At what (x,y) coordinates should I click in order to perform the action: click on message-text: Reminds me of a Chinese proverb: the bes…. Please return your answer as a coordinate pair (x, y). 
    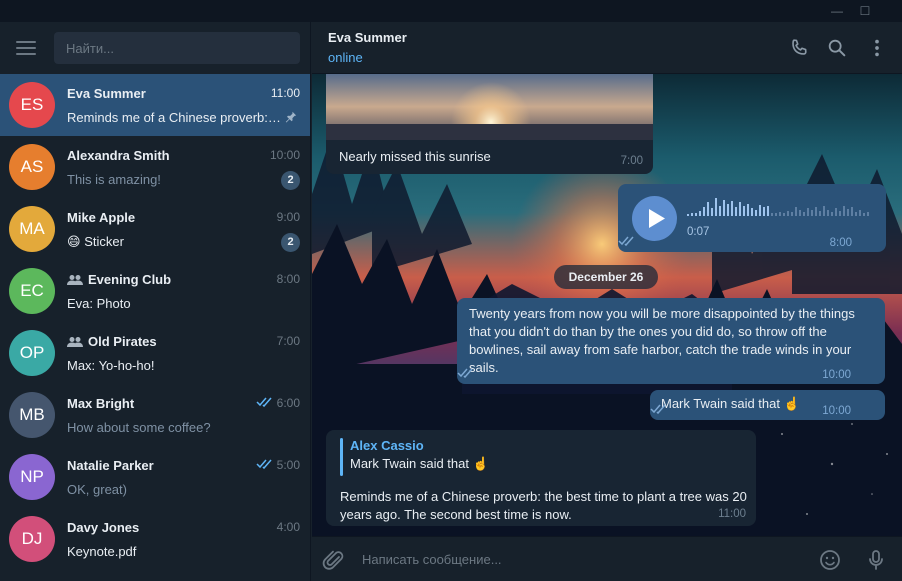
    Looking at the image, I should click on (543, 505).